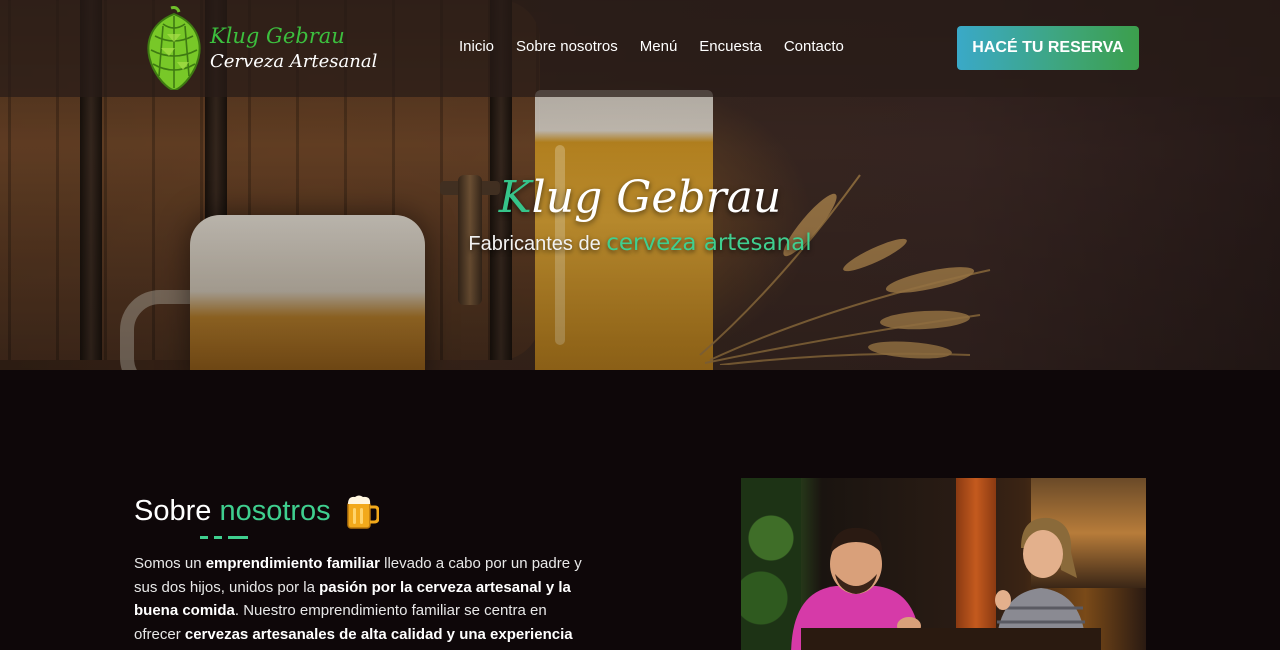  I want to click on about-title-accent: nosotros, so click(275, 511).